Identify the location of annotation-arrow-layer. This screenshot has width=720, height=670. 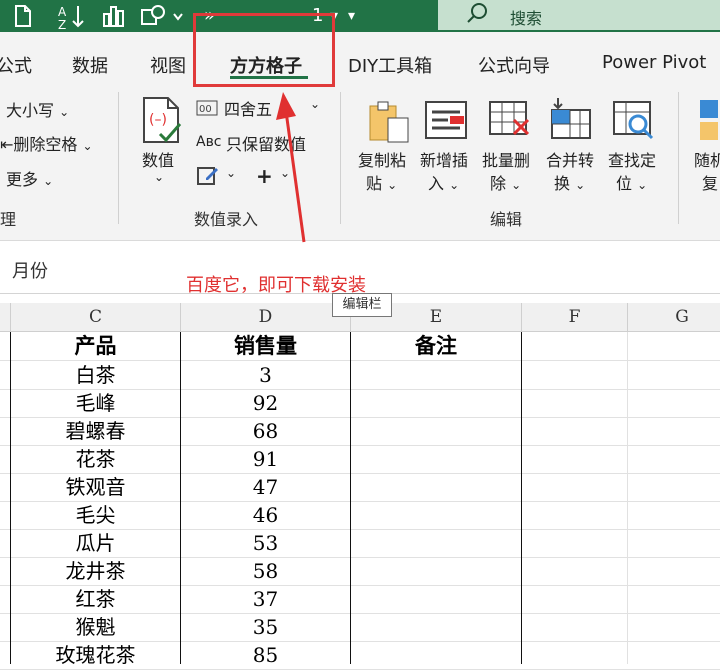
(291, 167).